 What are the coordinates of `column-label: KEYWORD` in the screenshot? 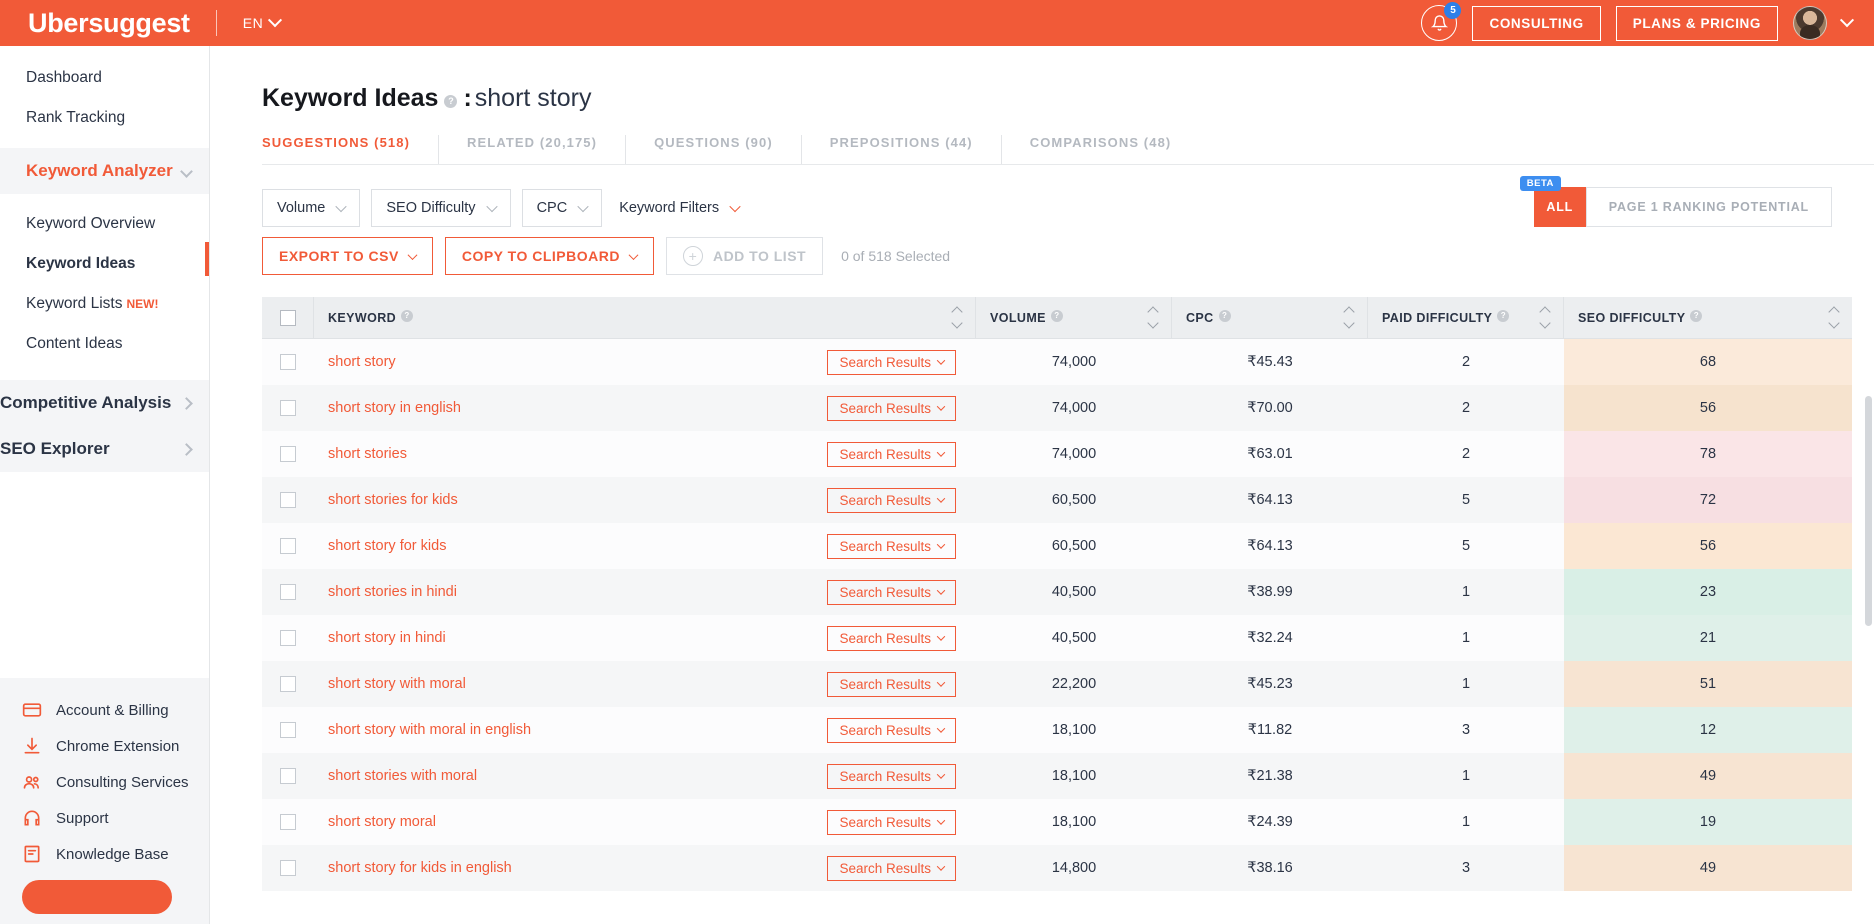 It's located at (362, 317).